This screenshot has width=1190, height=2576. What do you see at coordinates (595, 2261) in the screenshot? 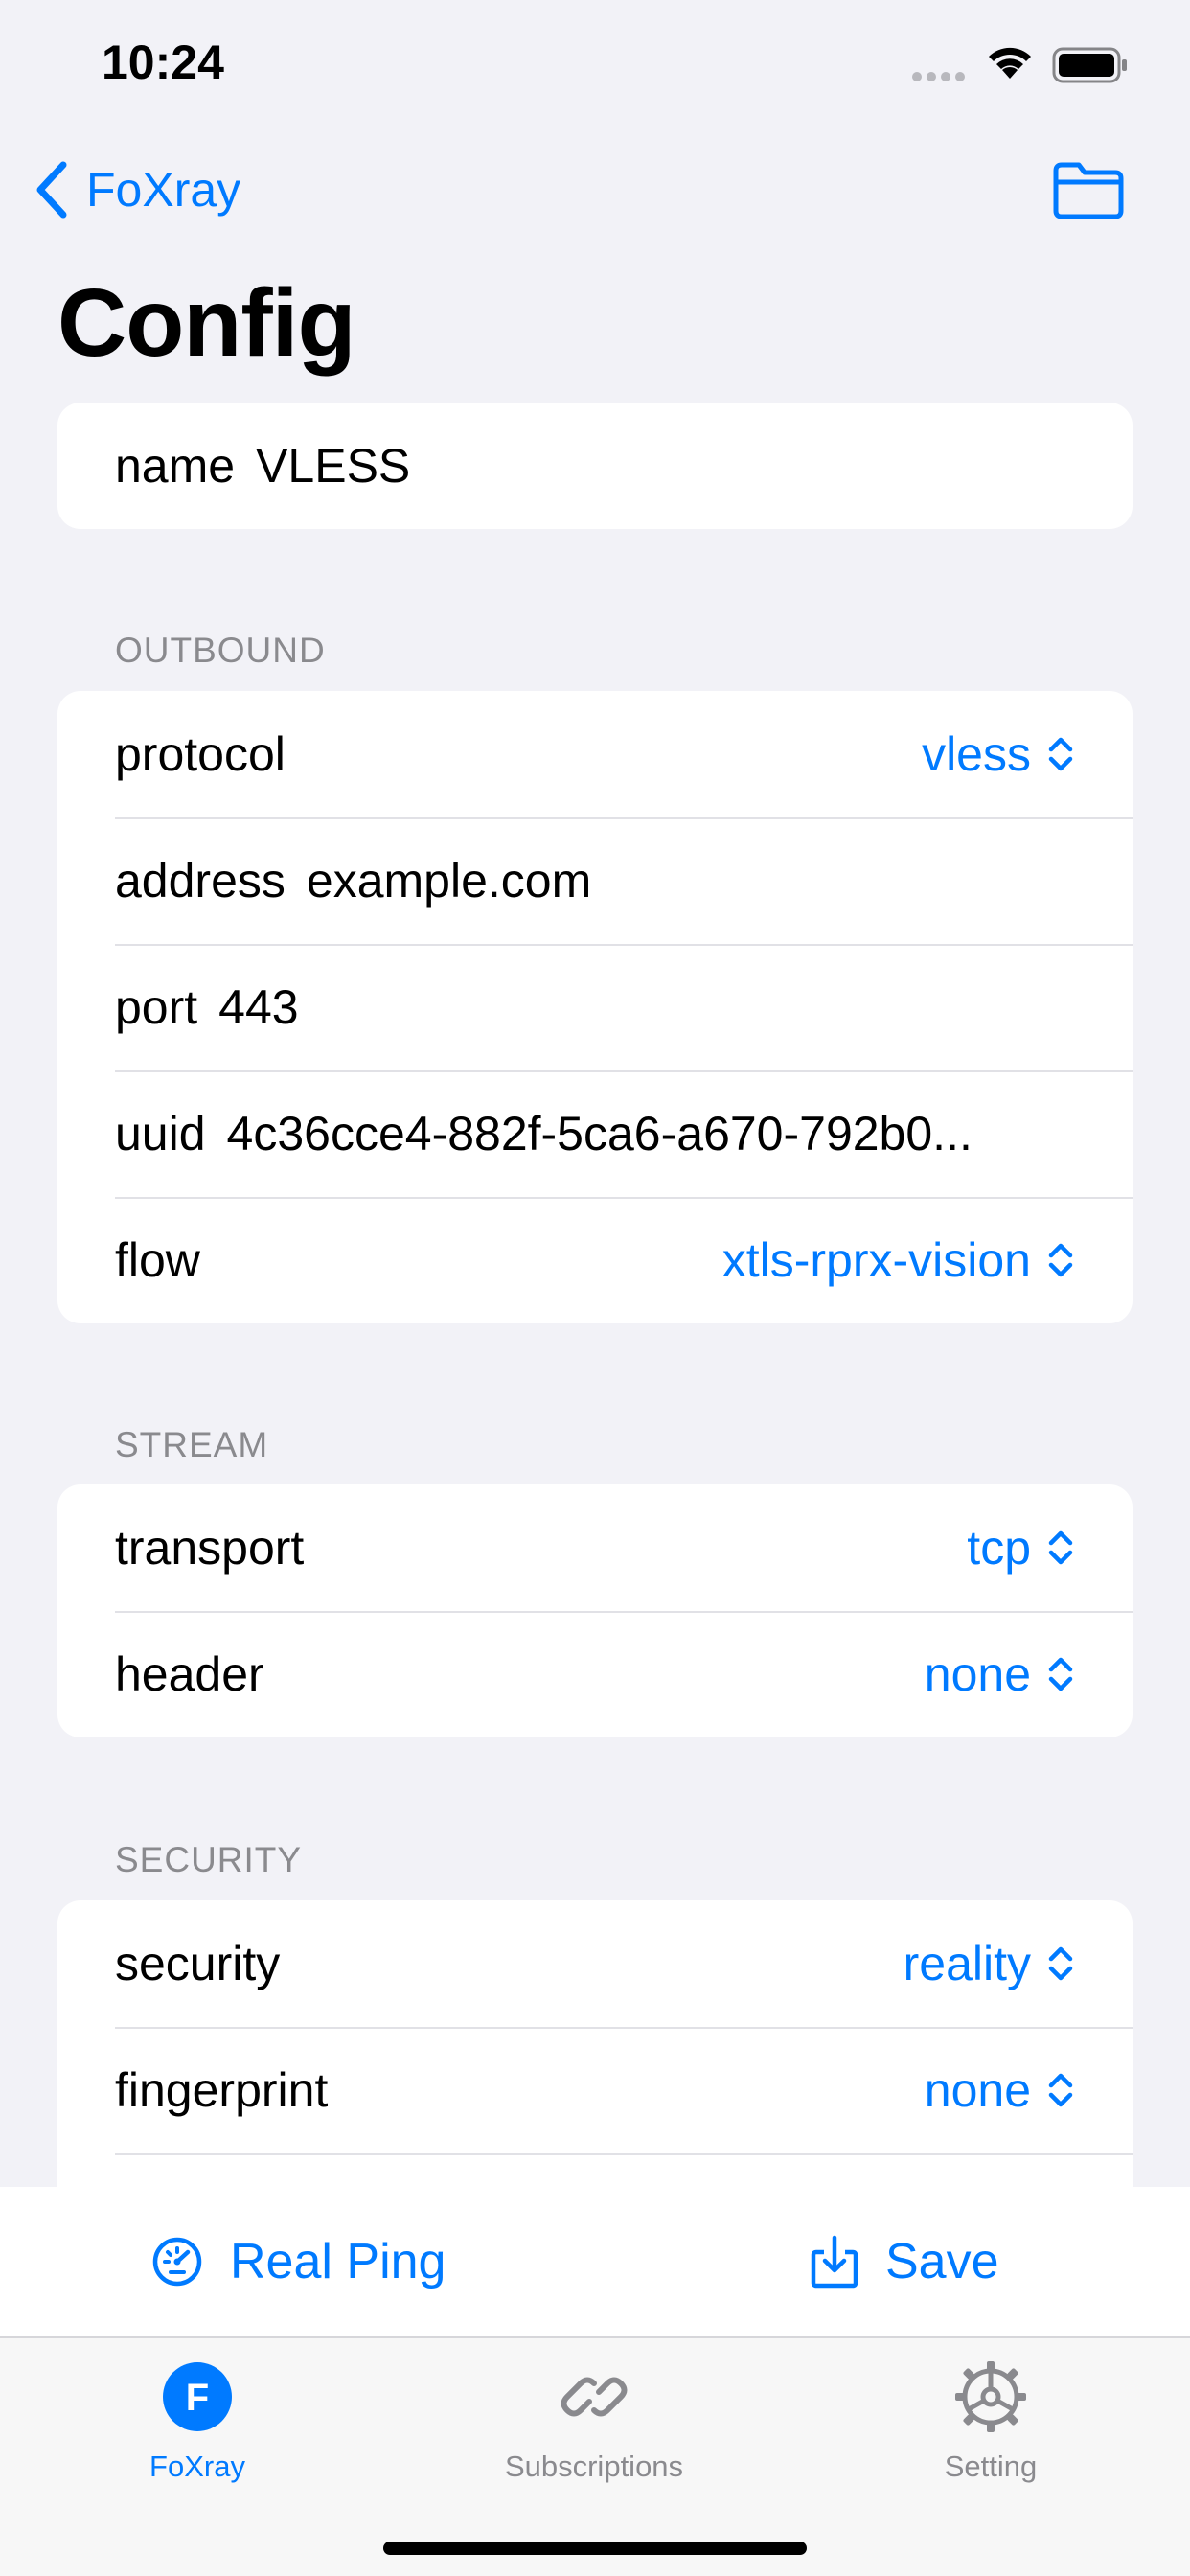
I see `action-bar: Real Ping Save` at bounding box center [595, 2261].